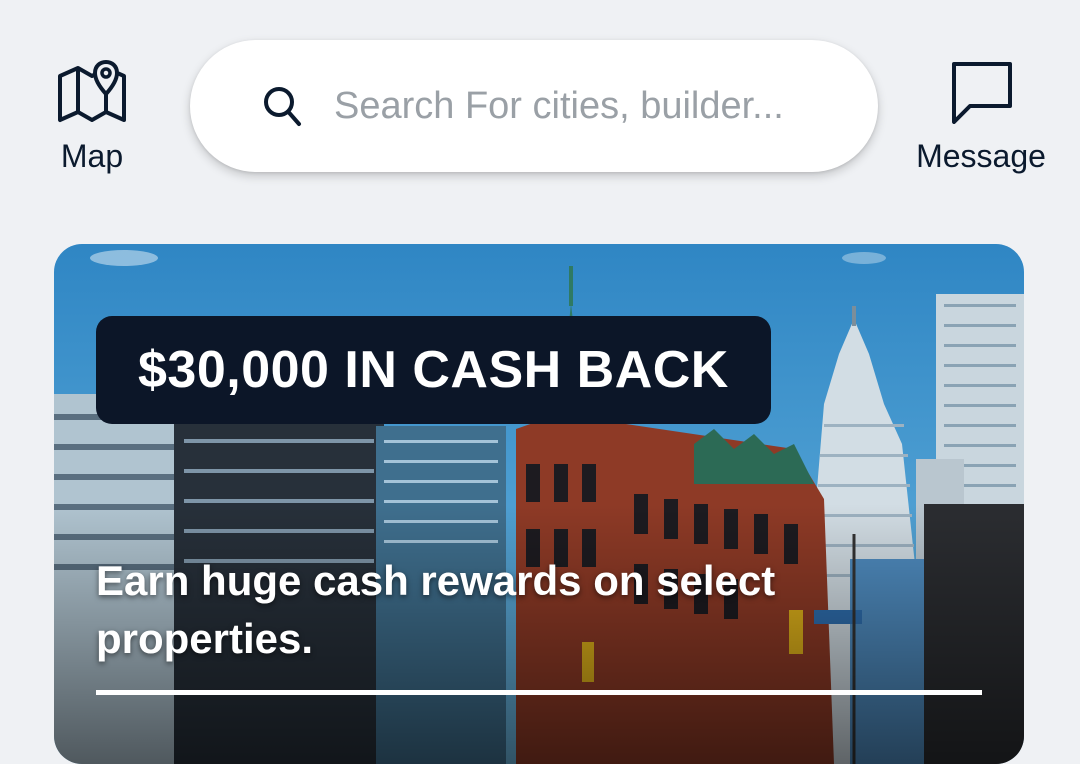 Image resolution: width=1080 pixels, height=764 pixels. What do you see at coordinates (282, 106) in the screenshot?
I see `search-icon` at bounding box center [282, 106].